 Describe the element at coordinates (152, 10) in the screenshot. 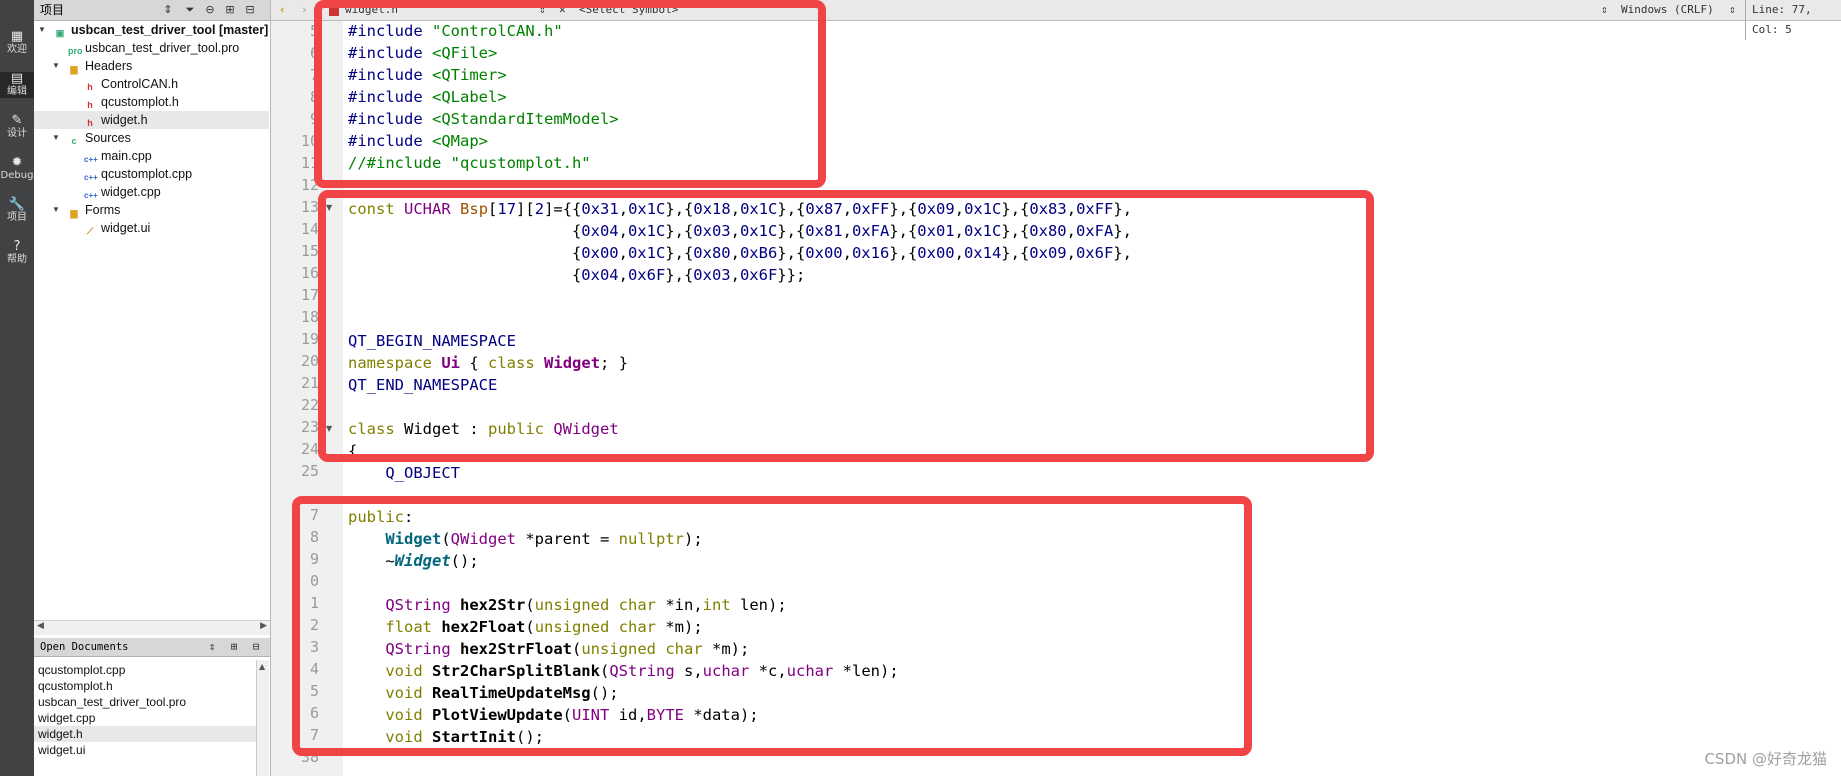

I see `project-pane-header: 项目 ⇕ ⏷ ⊖ ⊞ ⊟` at that location.